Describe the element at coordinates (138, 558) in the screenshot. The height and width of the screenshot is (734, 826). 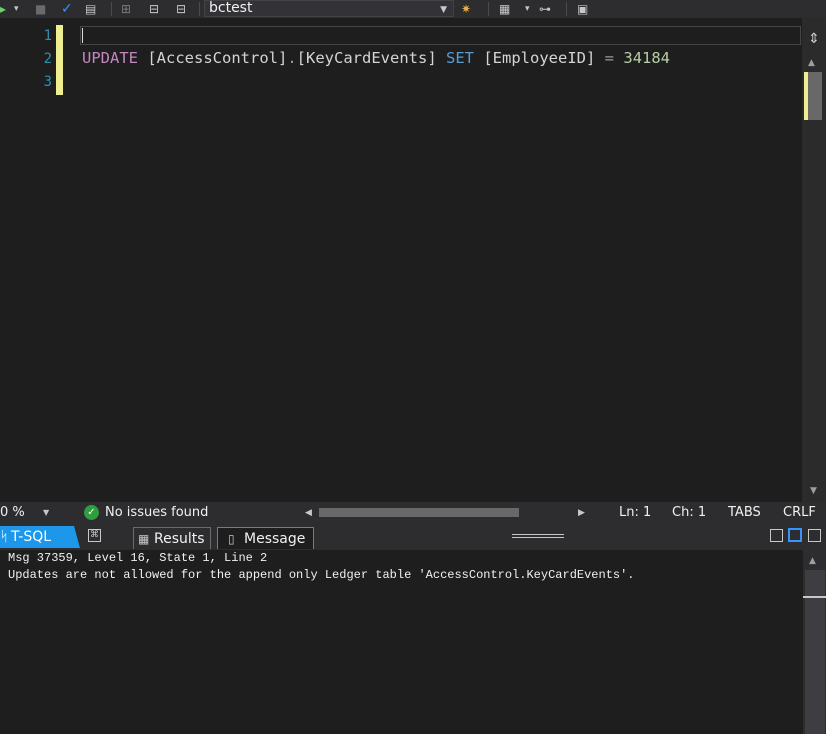
I see `message-line: Msg 37359, Level 16, State 1, Line 2` at that location.